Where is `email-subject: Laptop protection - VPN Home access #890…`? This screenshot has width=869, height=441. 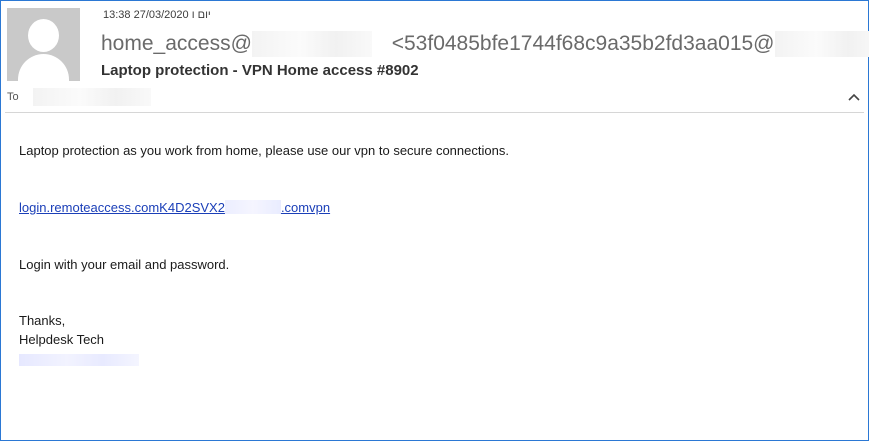
email-subject: Laptop protection - VPN Home access #890… is located at coordinates (260, 70).